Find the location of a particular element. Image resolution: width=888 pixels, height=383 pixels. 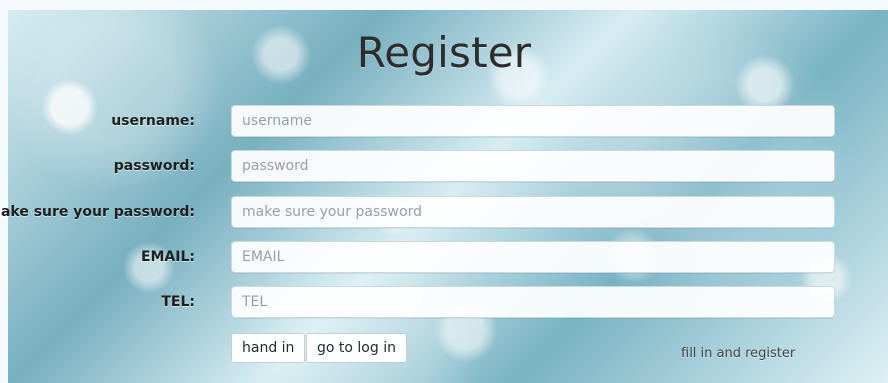

email-label: EMAIL: is located at coordinates (167, 257).